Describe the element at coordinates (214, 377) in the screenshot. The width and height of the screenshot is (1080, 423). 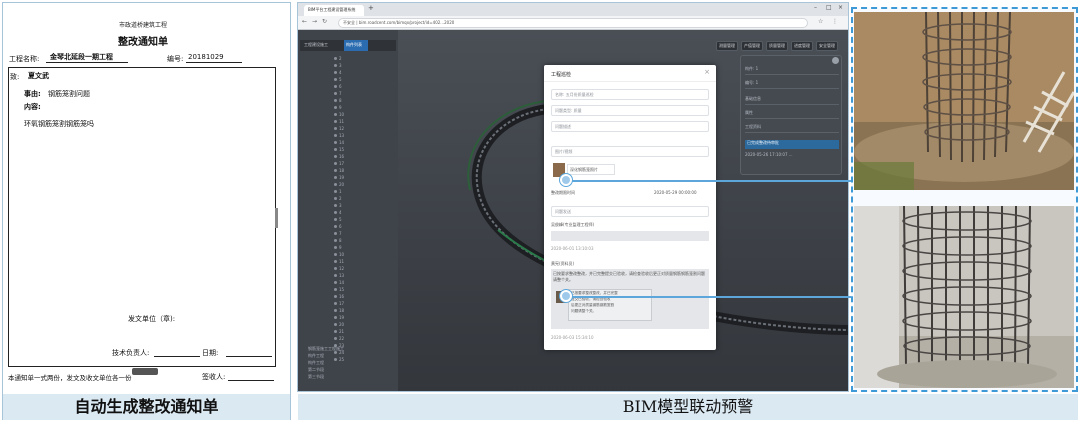
I see `receiver-label: 签收人:` at that location.